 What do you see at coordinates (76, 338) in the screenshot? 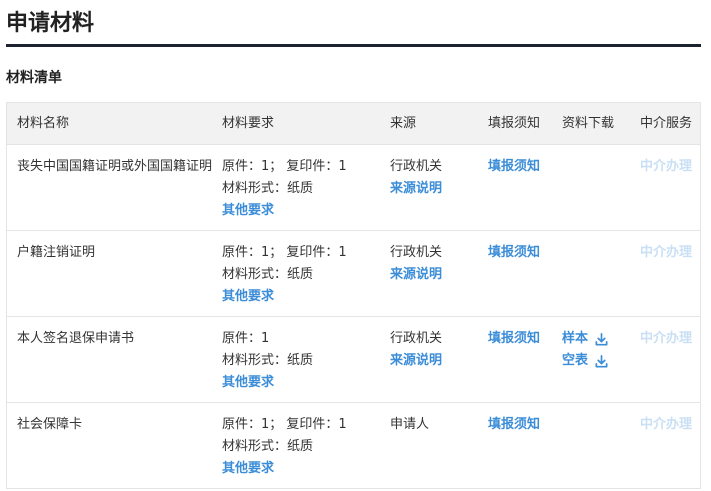
I see `material-name: 本人签名退保申请书` at bounding box center [76, 338].